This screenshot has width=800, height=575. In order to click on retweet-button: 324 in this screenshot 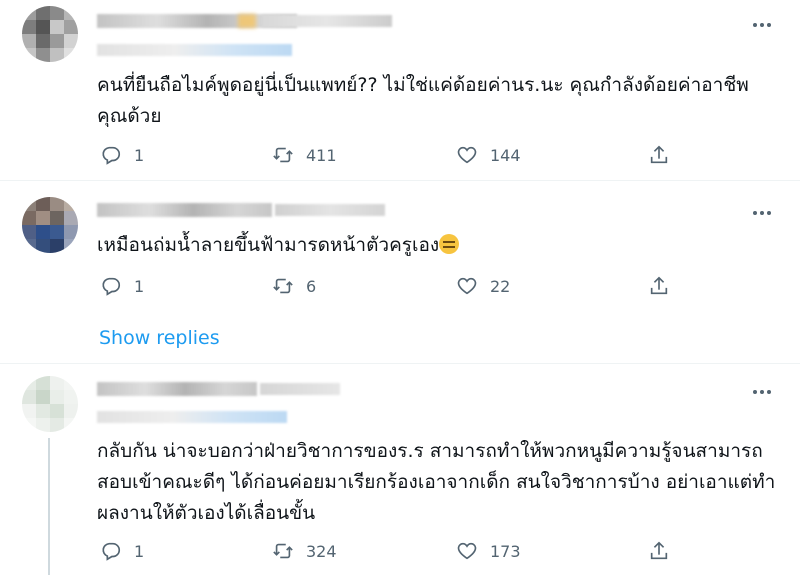, I will do `click(304, 551)`.